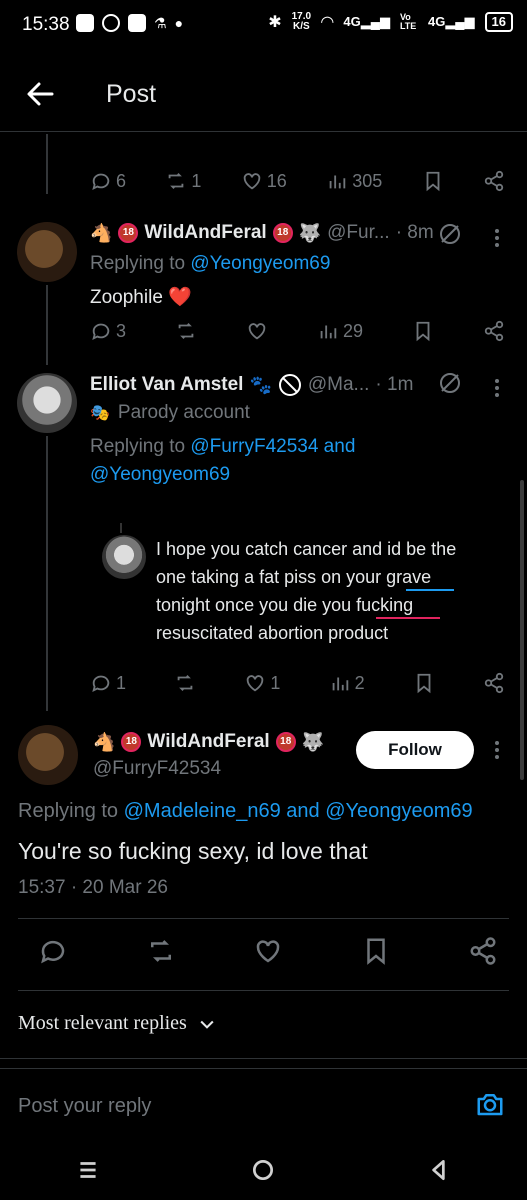  I want to click on horse-emoji-icon: 🐴, so click(101, 232).